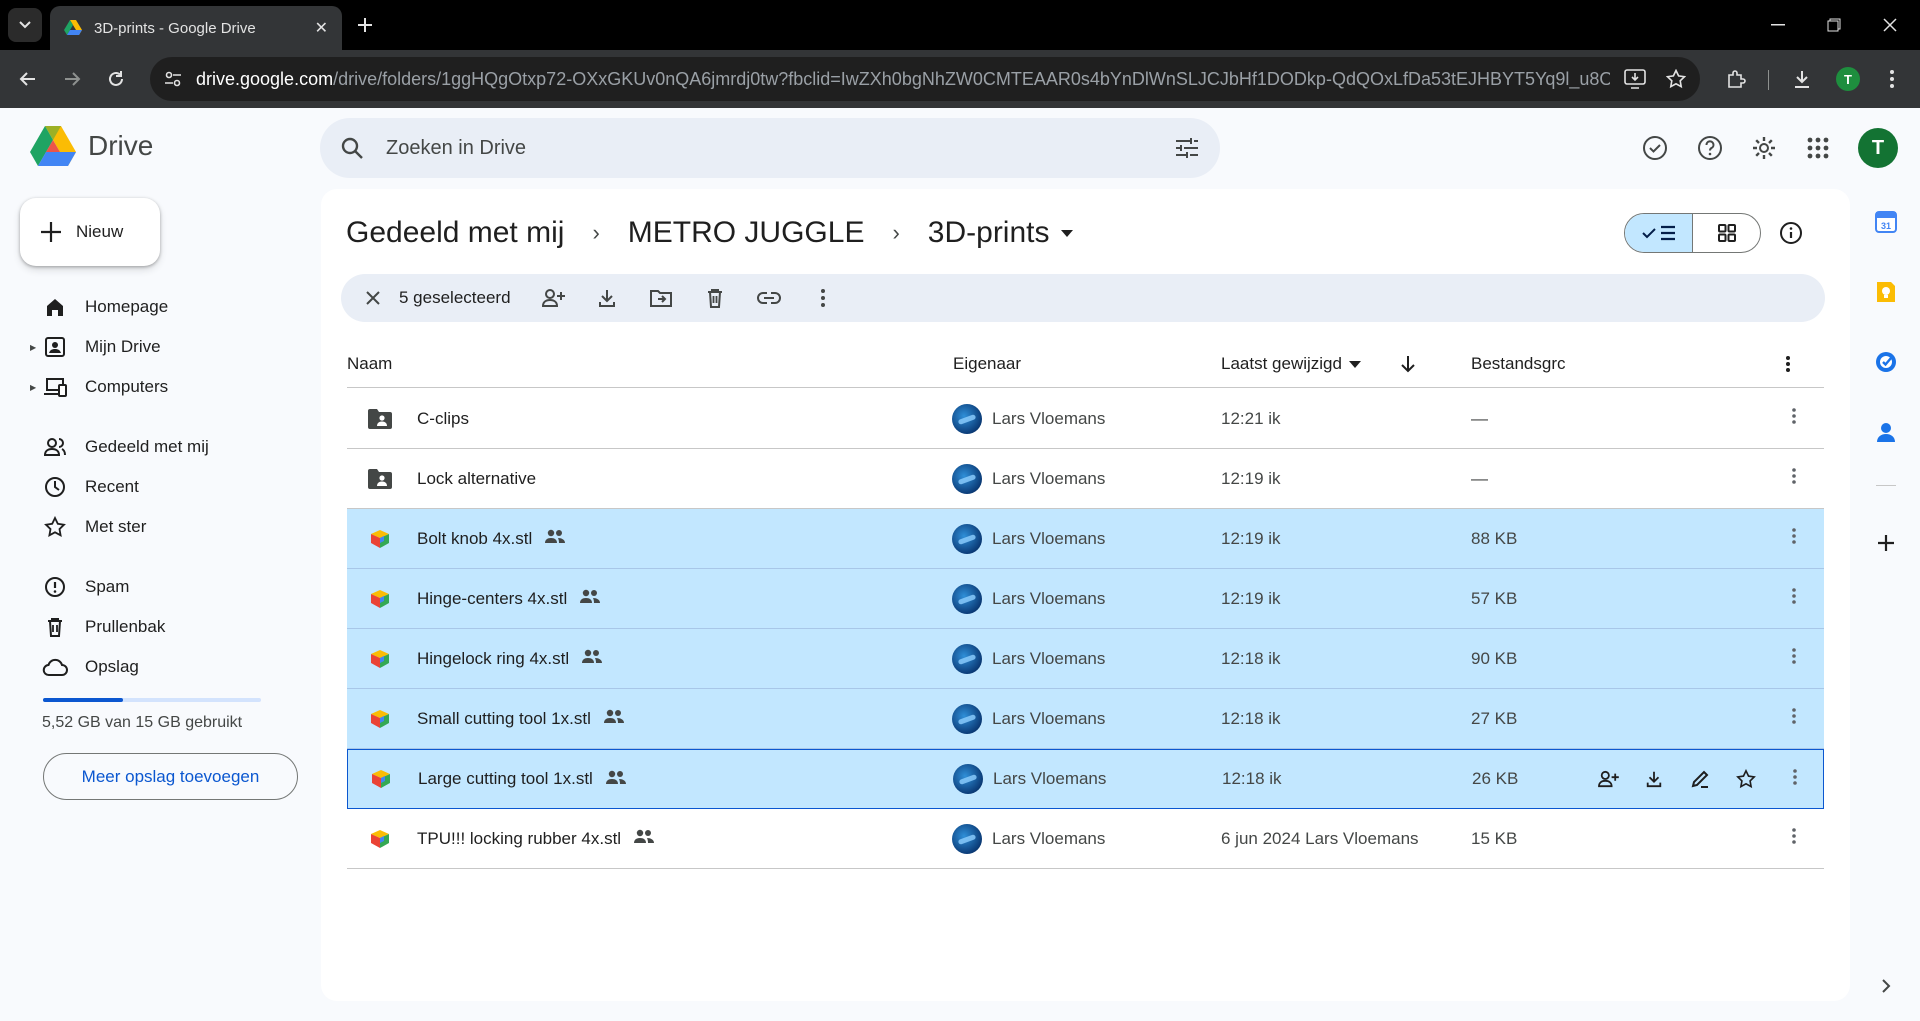 The width and height of the screenshot is (1920, 1021). Describe the element at coordinates (365, 25) in the screenshot. I see `new-tab-button` at that location.